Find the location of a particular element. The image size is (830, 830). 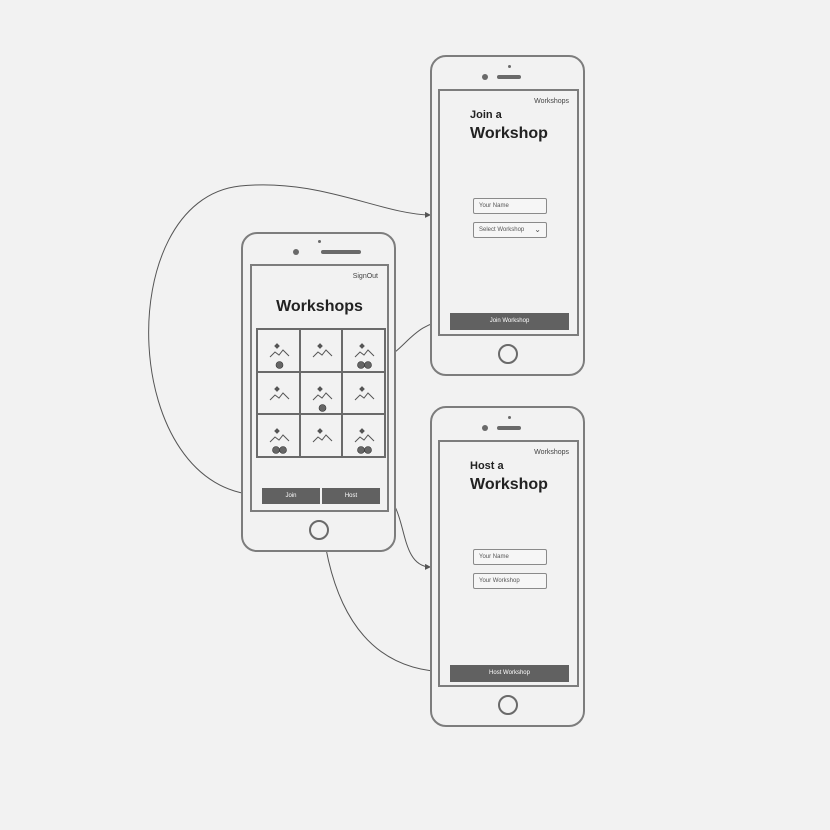

join-workshop-button: Join Workshop is located at coordinates (509, 321).